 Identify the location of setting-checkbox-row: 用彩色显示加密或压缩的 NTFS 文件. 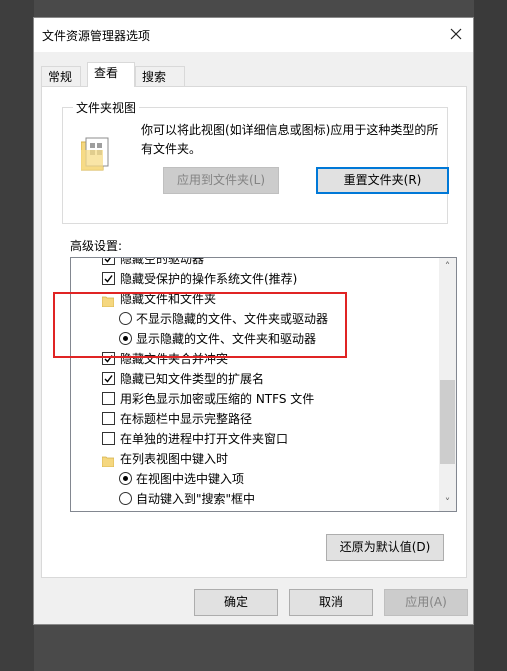
(255, 399).